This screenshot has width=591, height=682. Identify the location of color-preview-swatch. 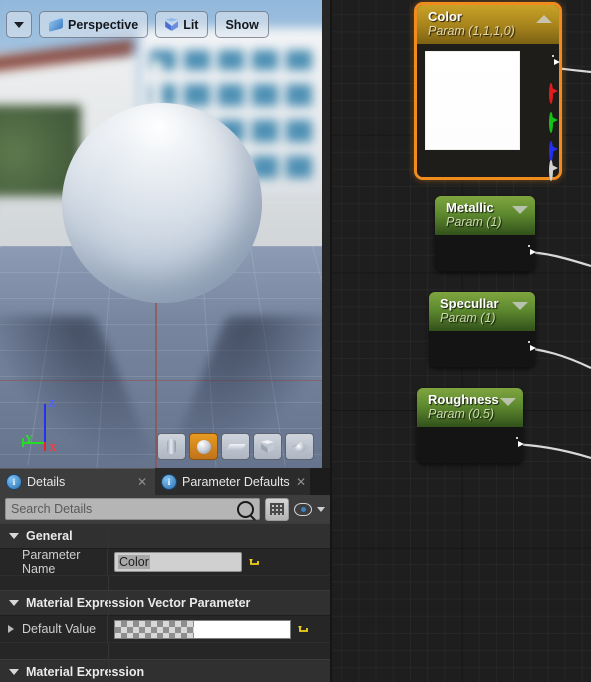
(472, 100).